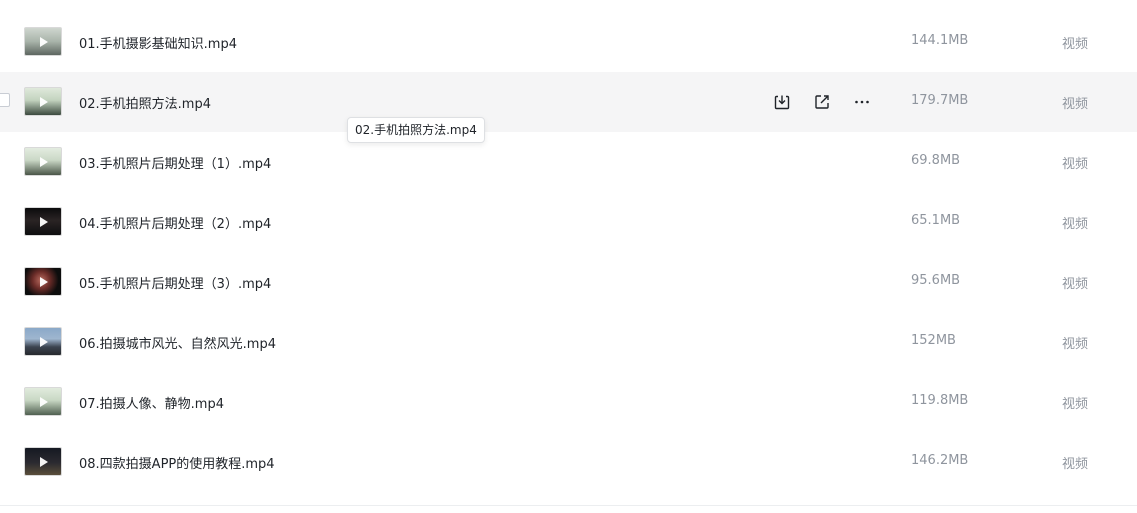 This screenshot has height=513, width=1137. I want to click on file-name: 07.拍摄人像、静物.mp4, so click(151, 402).